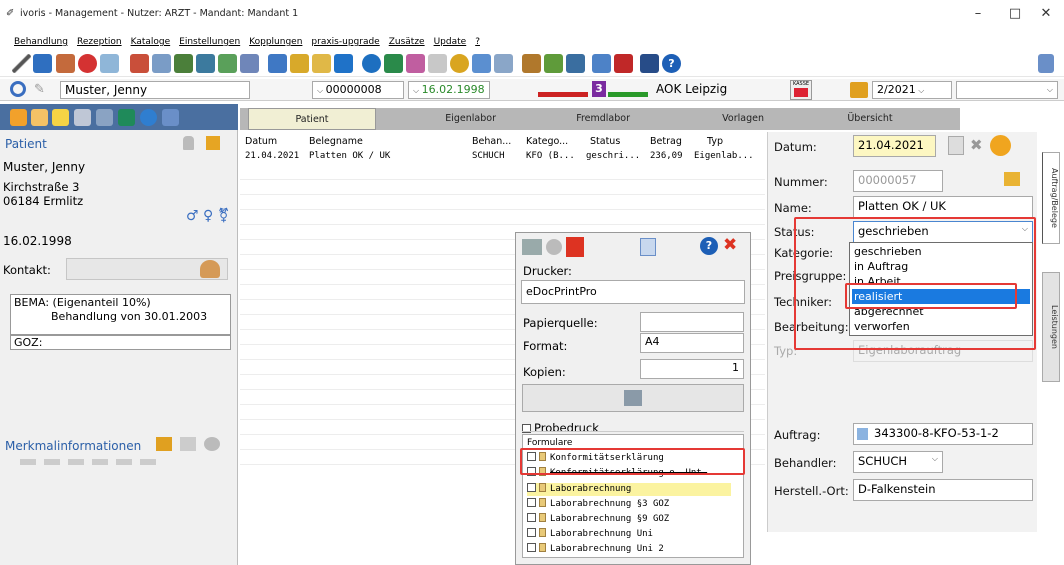  What do you see at coordinates (560, 428) in the screenshot?
I see `probedruck-checkbox: Probedruck` at bounding box center [560, 428].